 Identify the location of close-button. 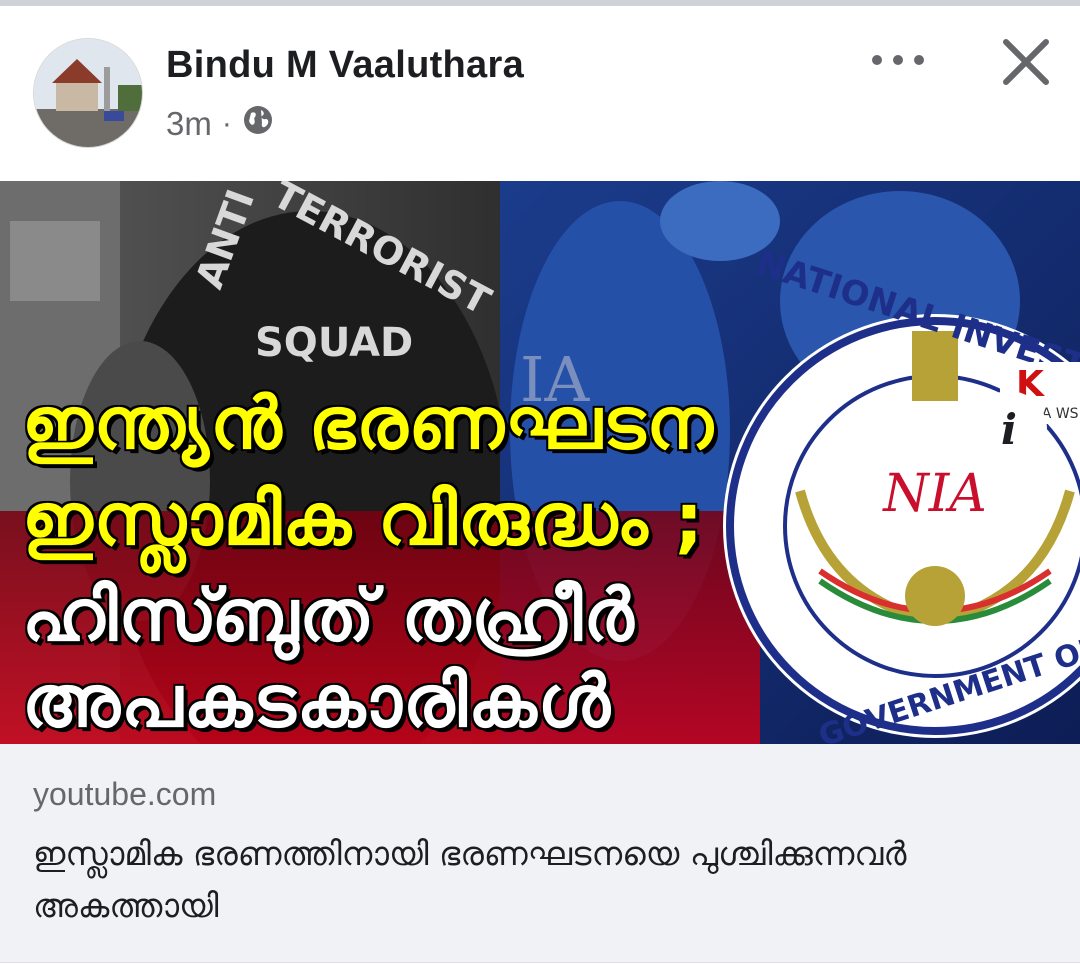
(1026, 62).